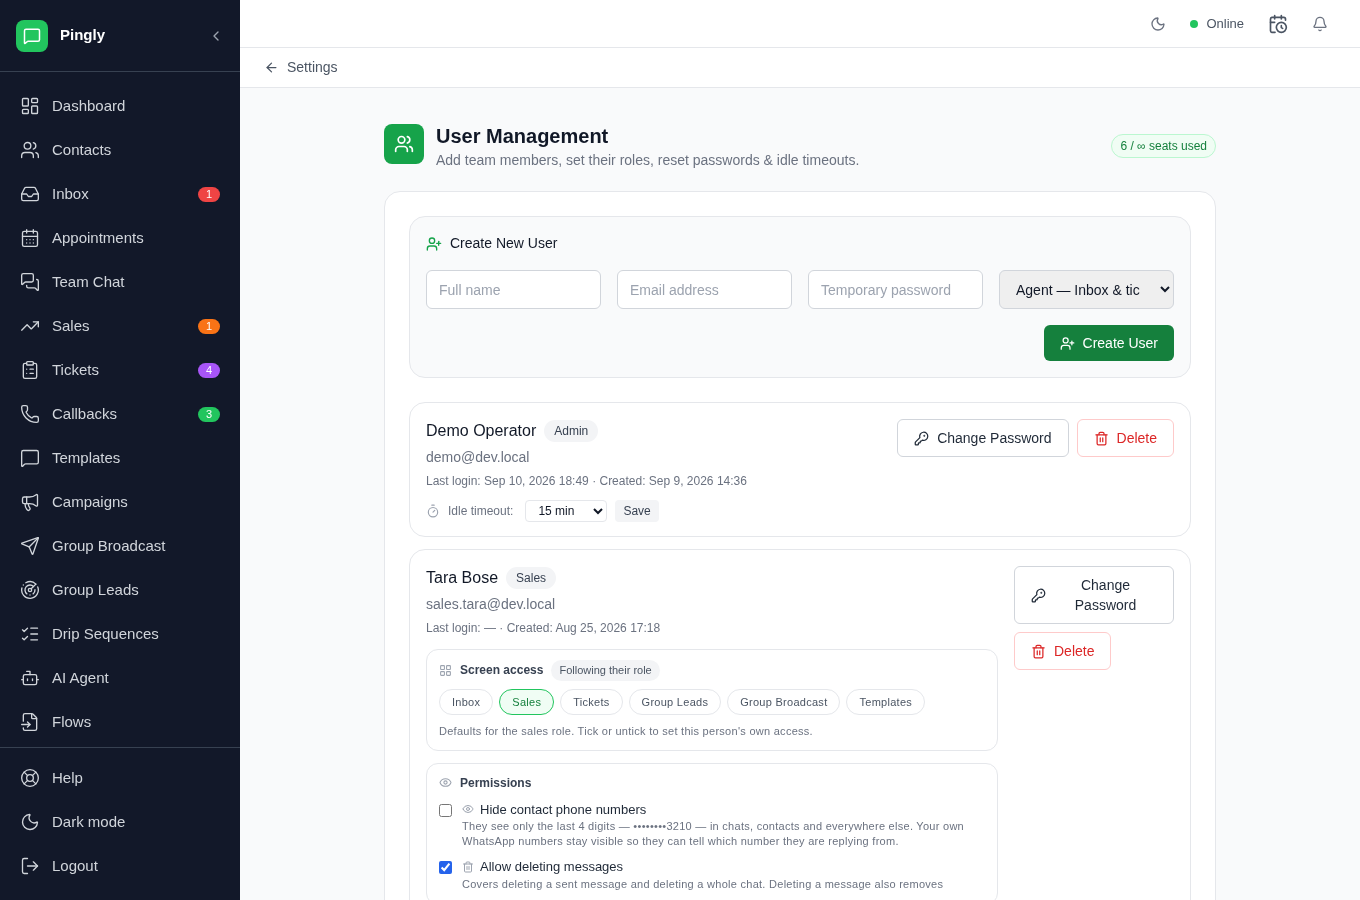 The height and width of the screenshot is (900, 1360). What do you see at coordinates (120, 414) in the screenshot?
I see `nav-item: Callbacks 3` at bounding box center [120, 414].